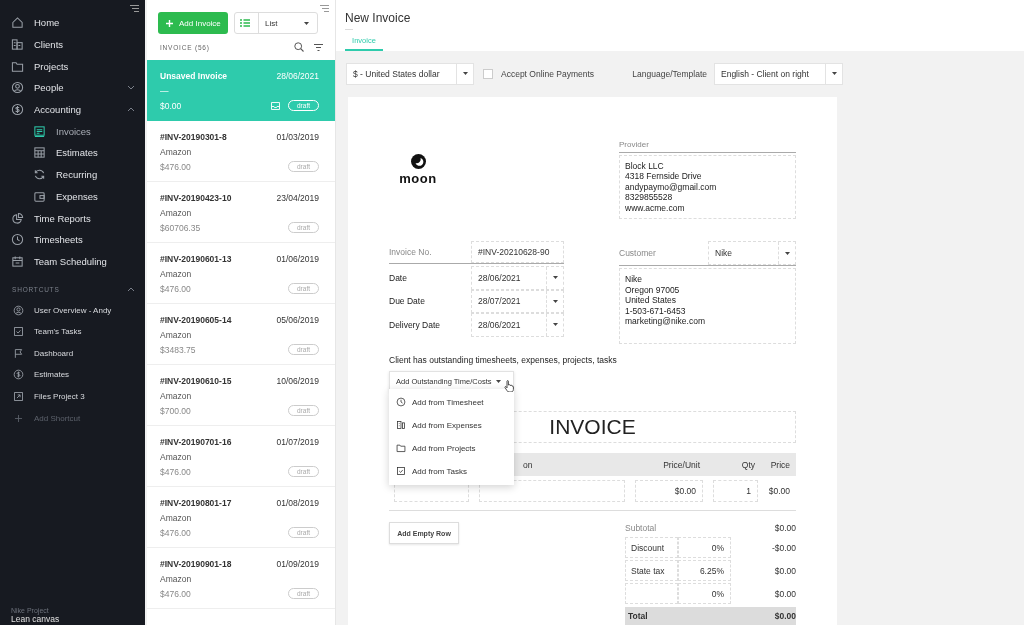 This screenshot has width=1024, height=625. I want to click on sidebar-item: Invoices, so click(72, 131).